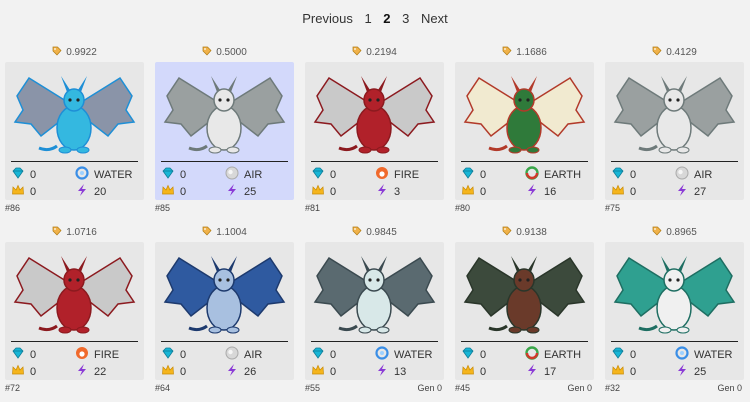 The height and width of the screenshot is (402, 750). What do you see at coordinates (74, 115) in the screenshot?
I see `dragon-water-blue-icon` at bounding box center [74, 115].